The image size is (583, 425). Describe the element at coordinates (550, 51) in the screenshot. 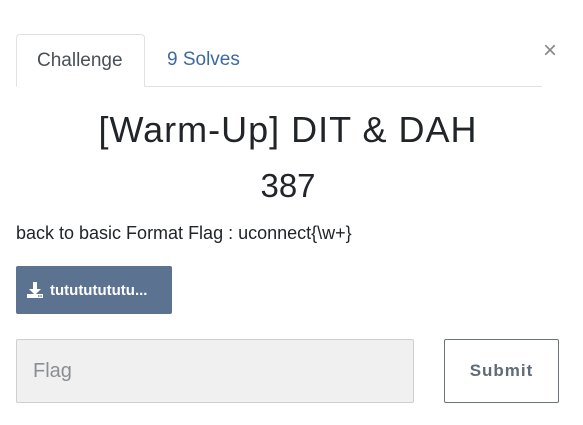

I see `close-button: ×` at that location.